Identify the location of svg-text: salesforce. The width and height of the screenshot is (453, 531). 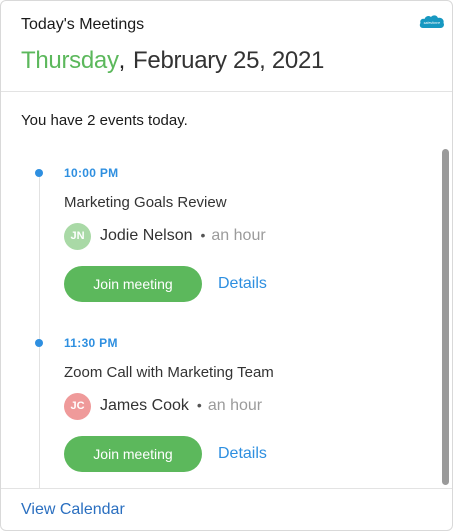
(432, 23).